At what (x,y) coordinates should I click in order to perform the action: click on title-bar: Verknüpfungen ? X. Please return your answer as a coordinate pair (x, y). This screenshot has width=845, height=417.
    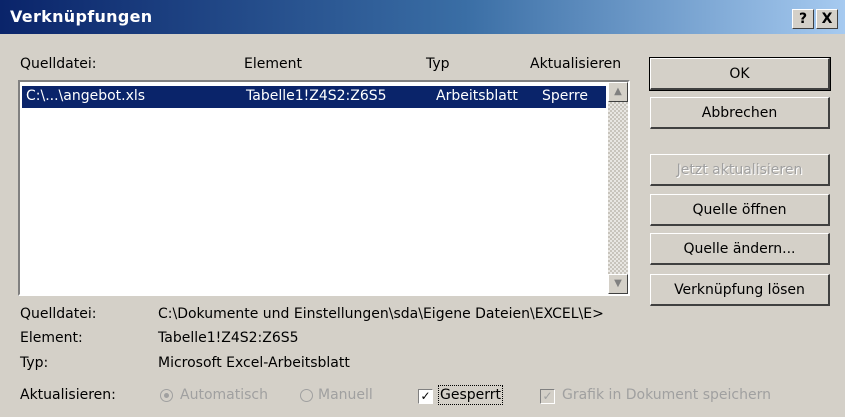
    Looking at the image, I should click on (422, 17).